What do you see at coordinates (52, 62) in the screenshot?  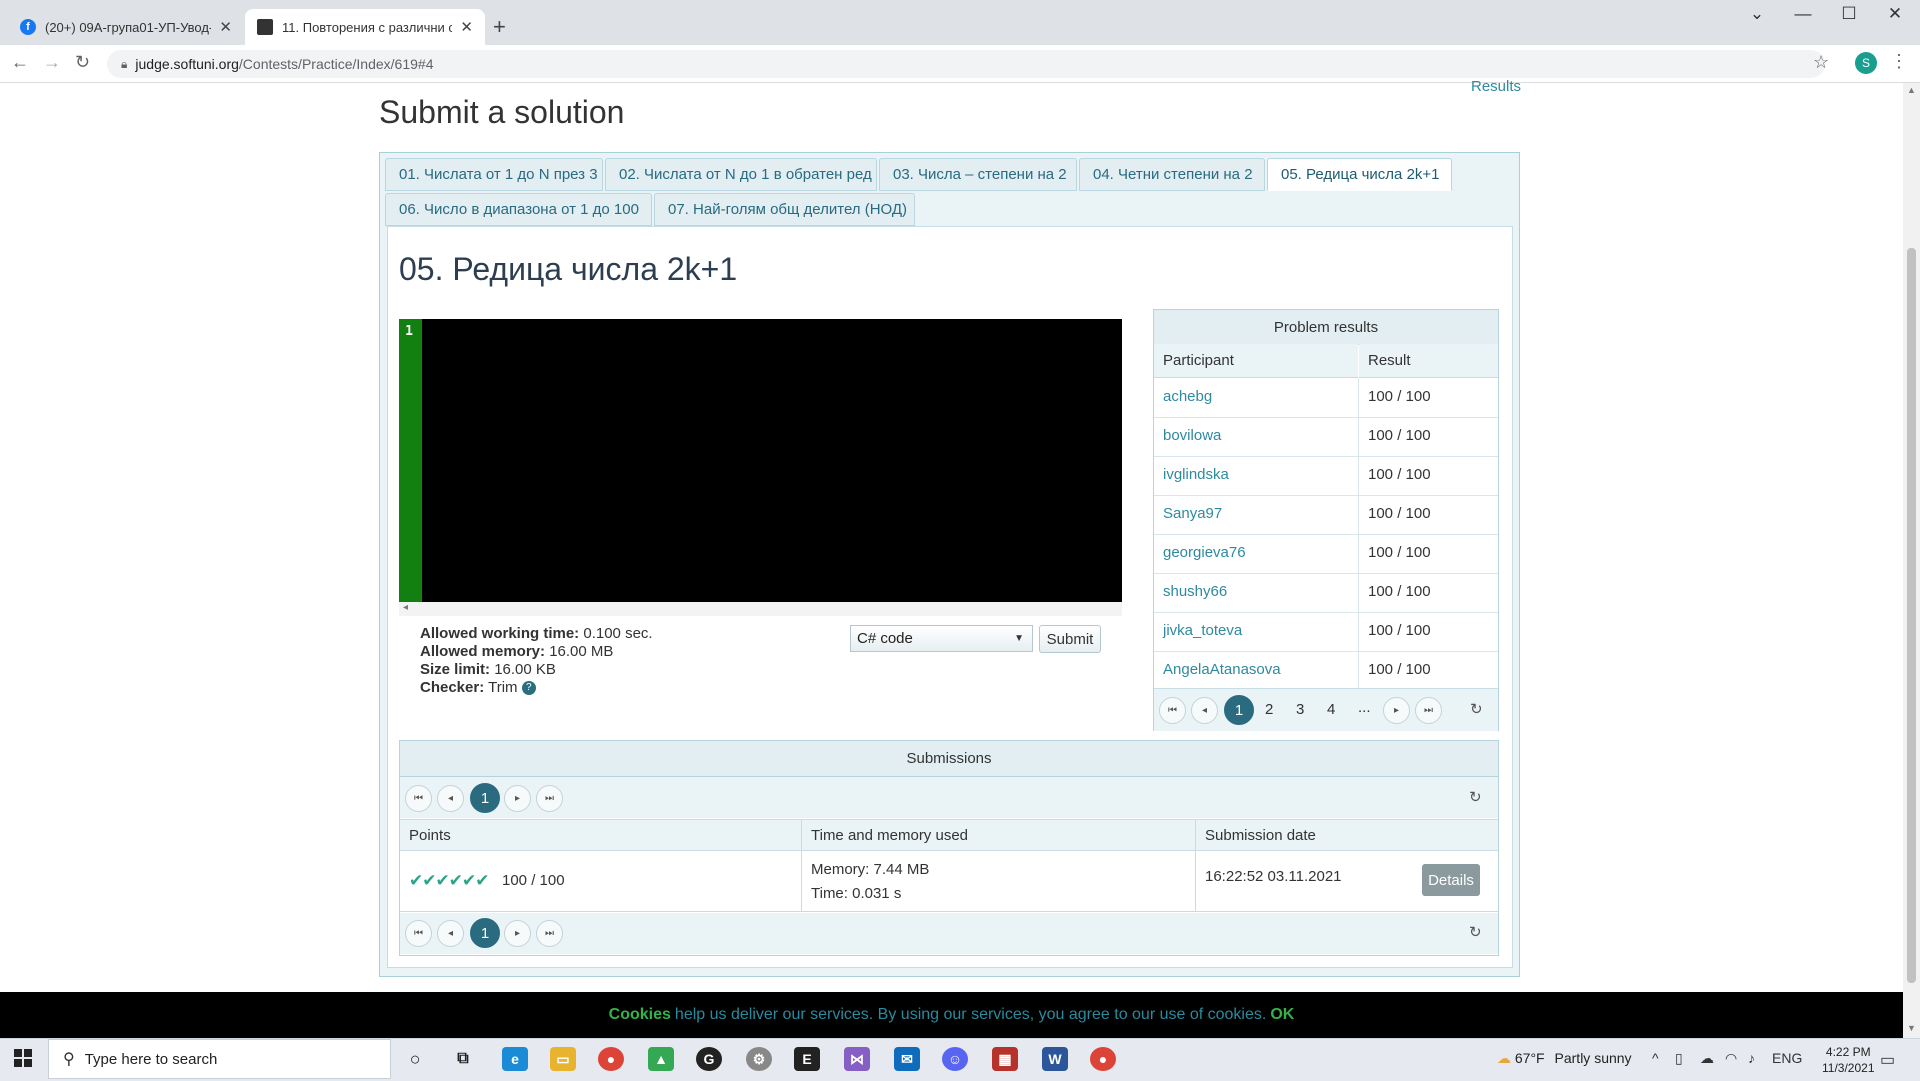 I see `forward-icon: →` at bounding box center [52, 62].